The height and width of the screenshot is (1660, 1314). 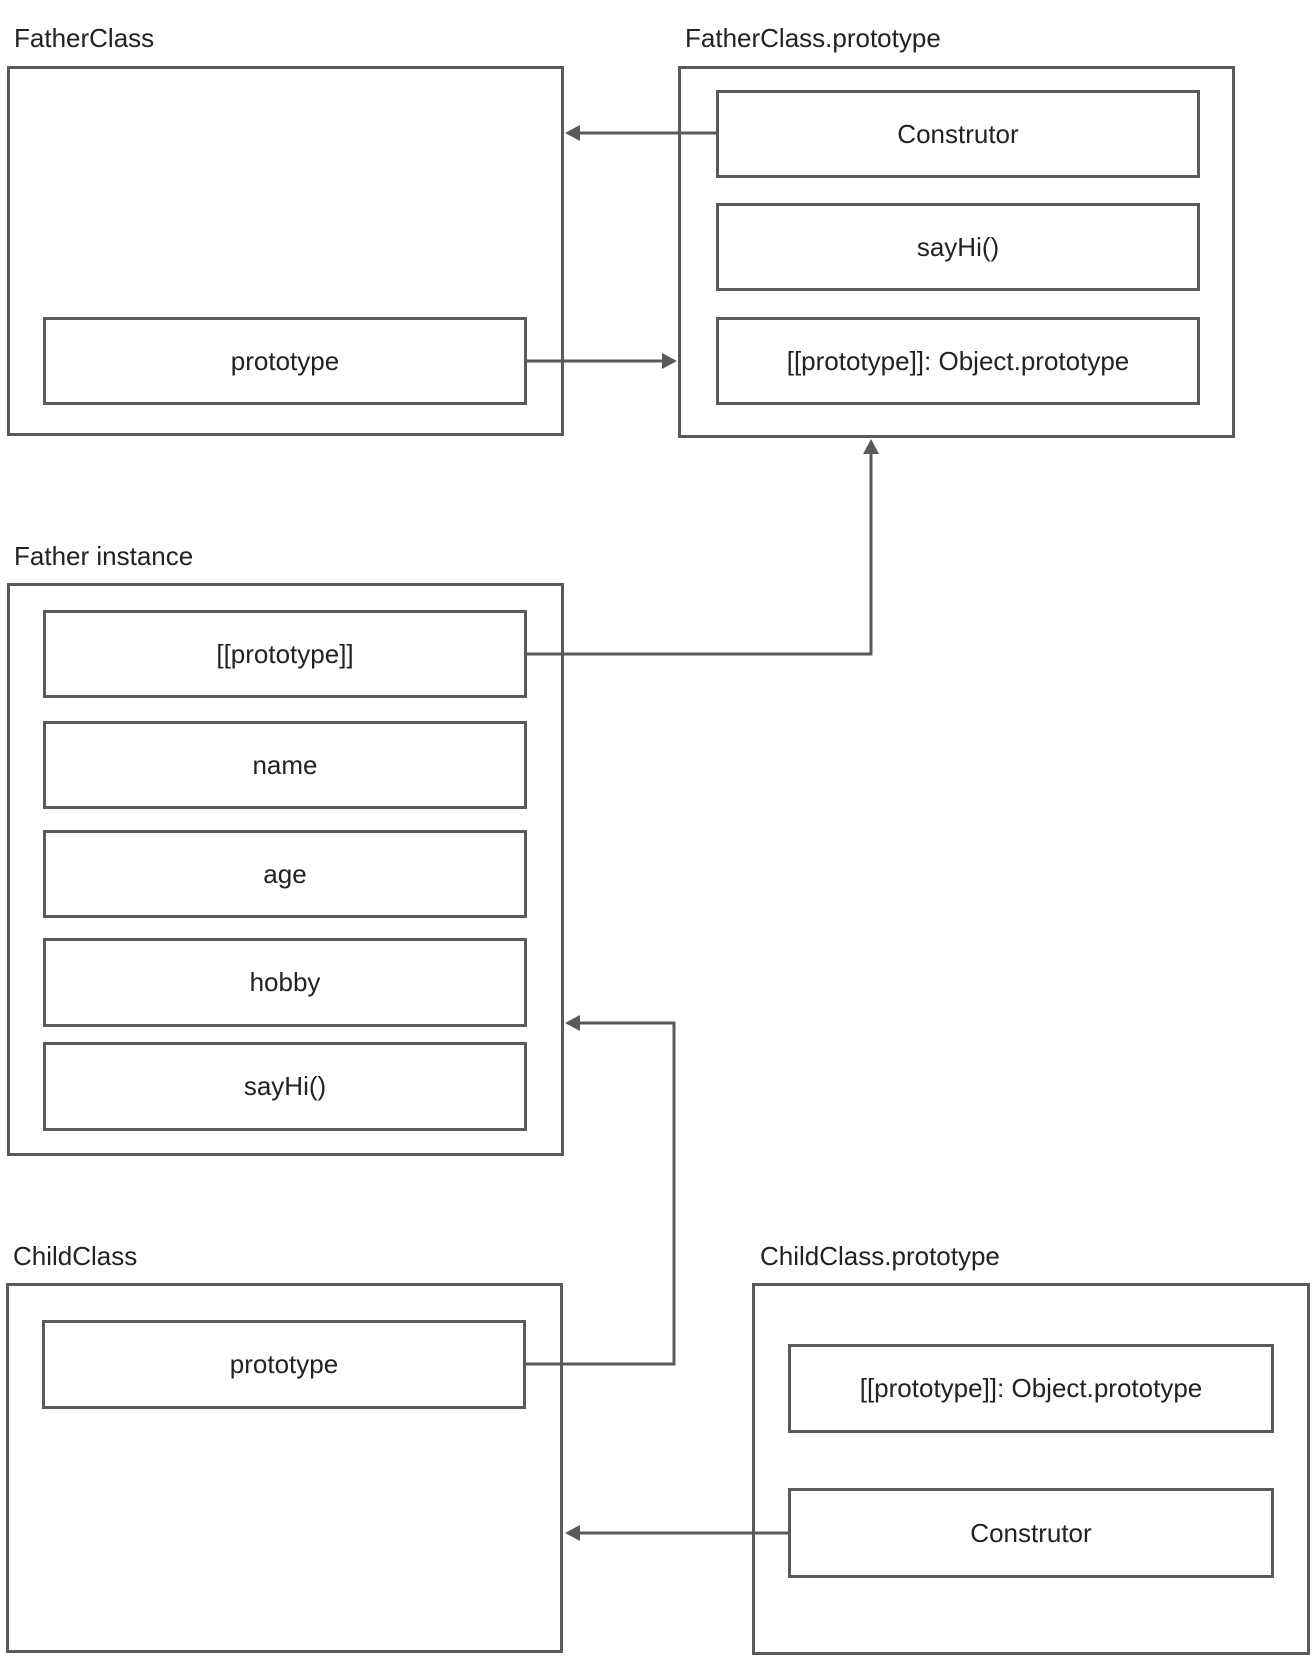 I want to click on father-prototype-constructor-field: Construtor, so click(x=958, y=134).